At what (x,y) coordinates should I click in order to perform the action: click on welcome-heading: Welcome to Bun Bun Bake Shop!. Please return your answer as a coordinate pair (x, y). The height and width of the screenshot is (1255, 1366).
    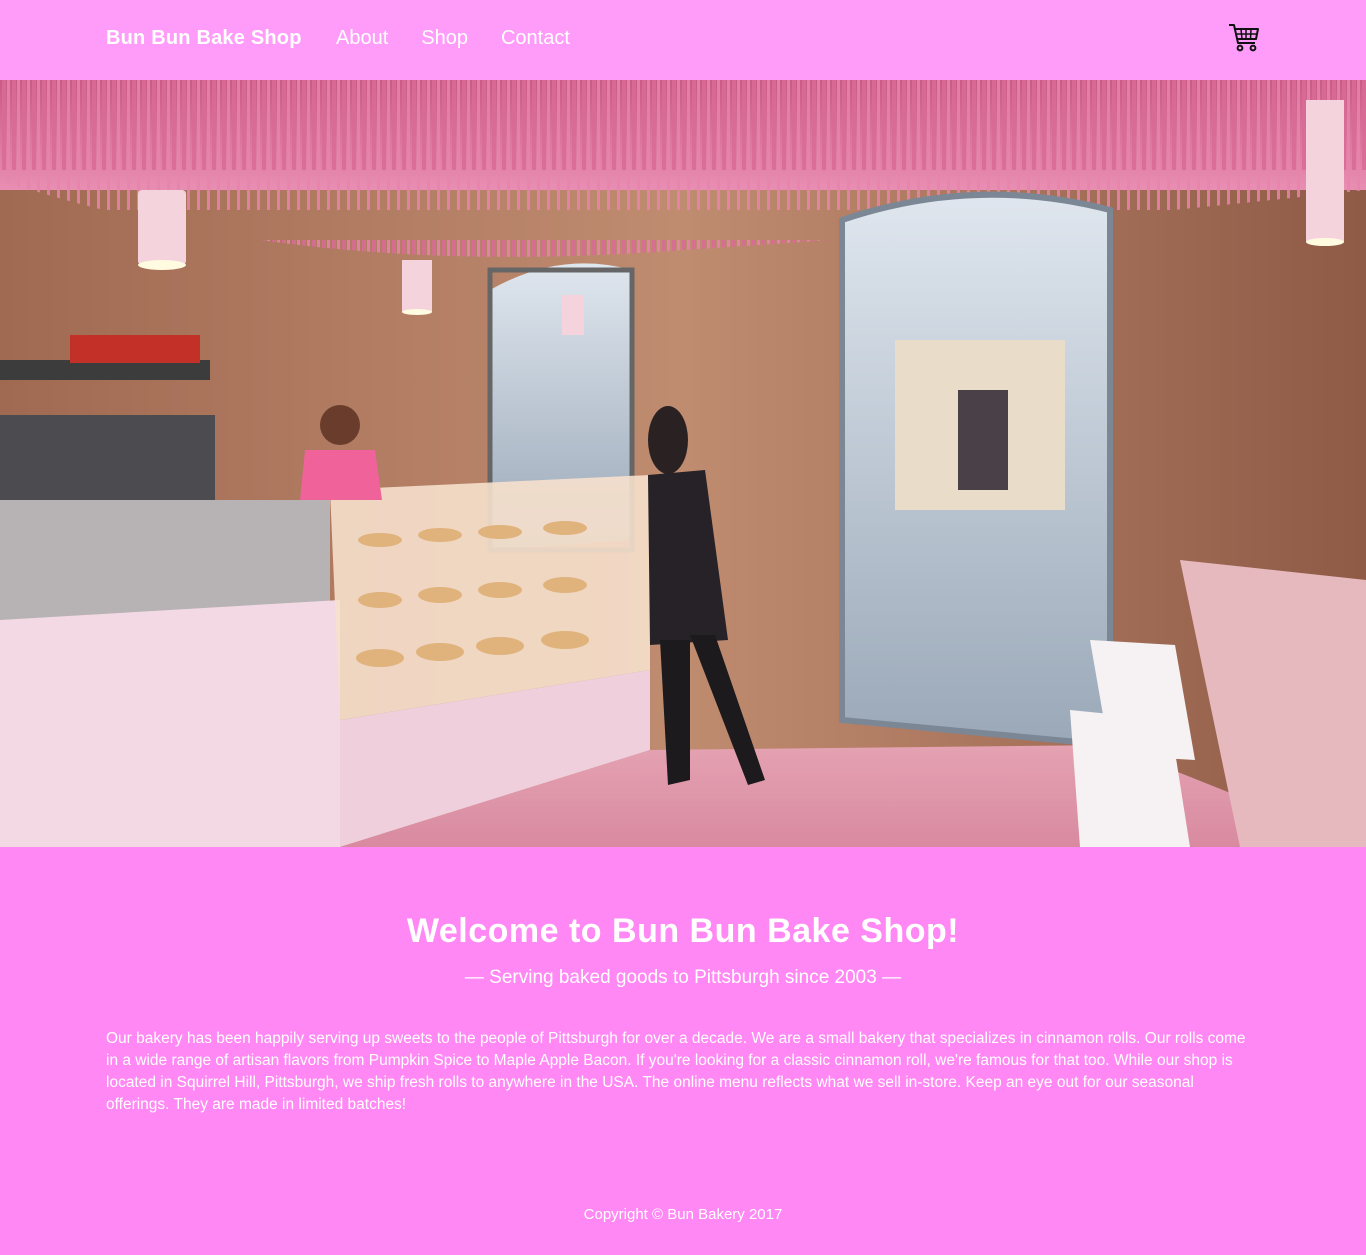
    Looking at the image, I should click on (683, 931).